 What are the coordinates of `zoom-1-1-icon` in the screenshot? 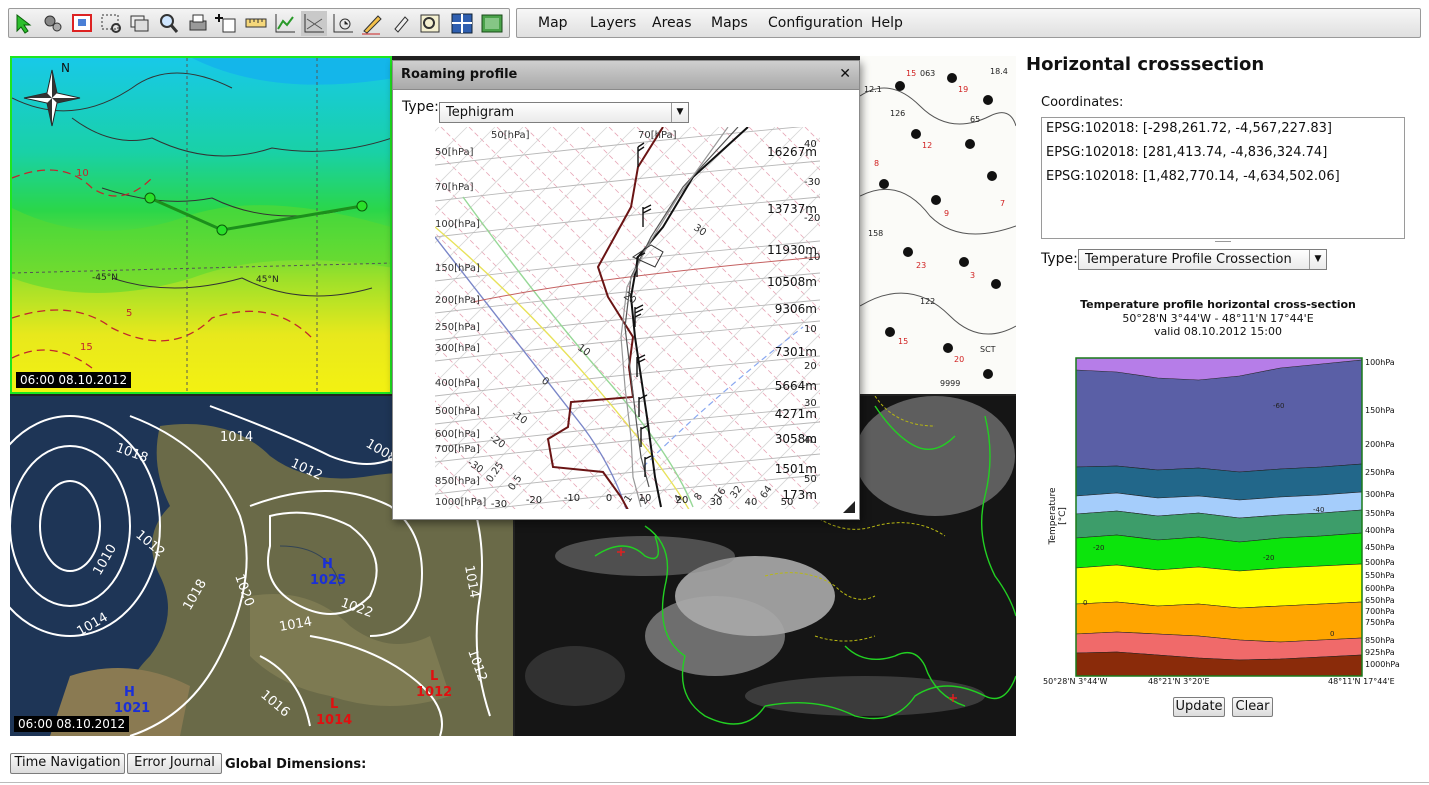 It's located at (169, 23).